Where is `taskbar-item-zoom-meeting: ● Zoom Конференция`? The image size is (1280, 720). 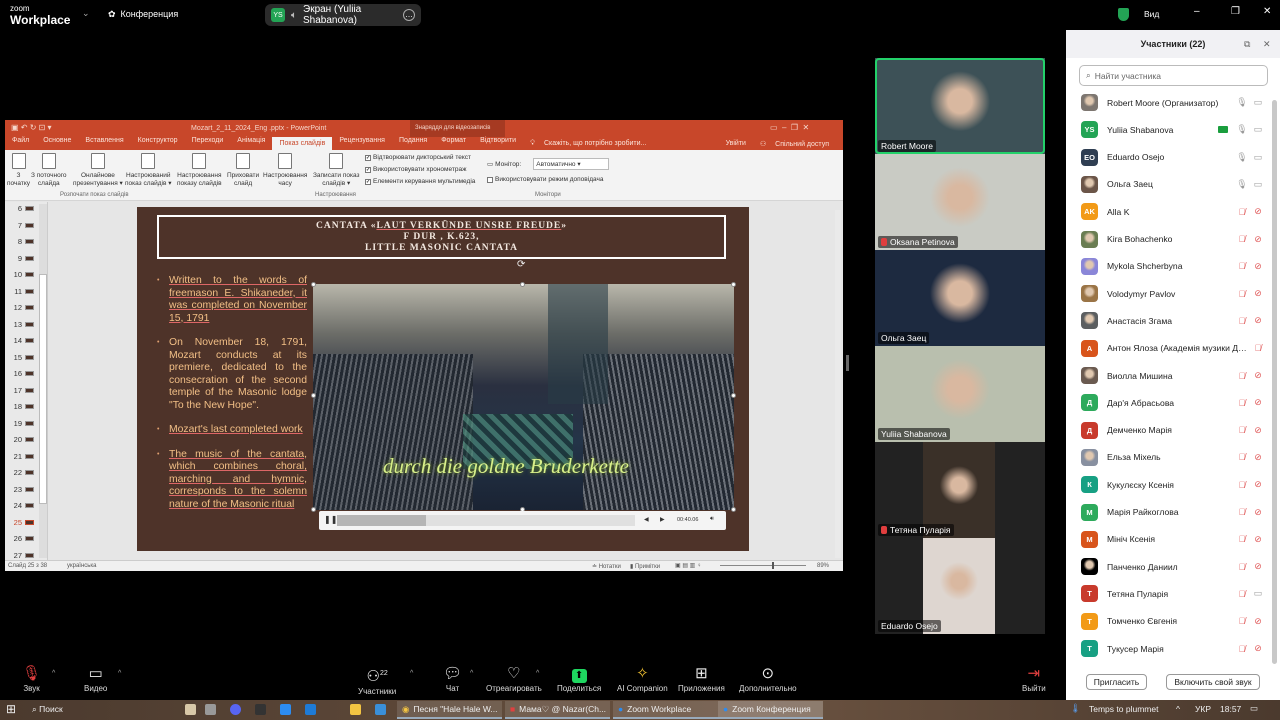
taskbar-item-zoom-meeting: ● Zoom Конференция is located at coordinates (770, 710).